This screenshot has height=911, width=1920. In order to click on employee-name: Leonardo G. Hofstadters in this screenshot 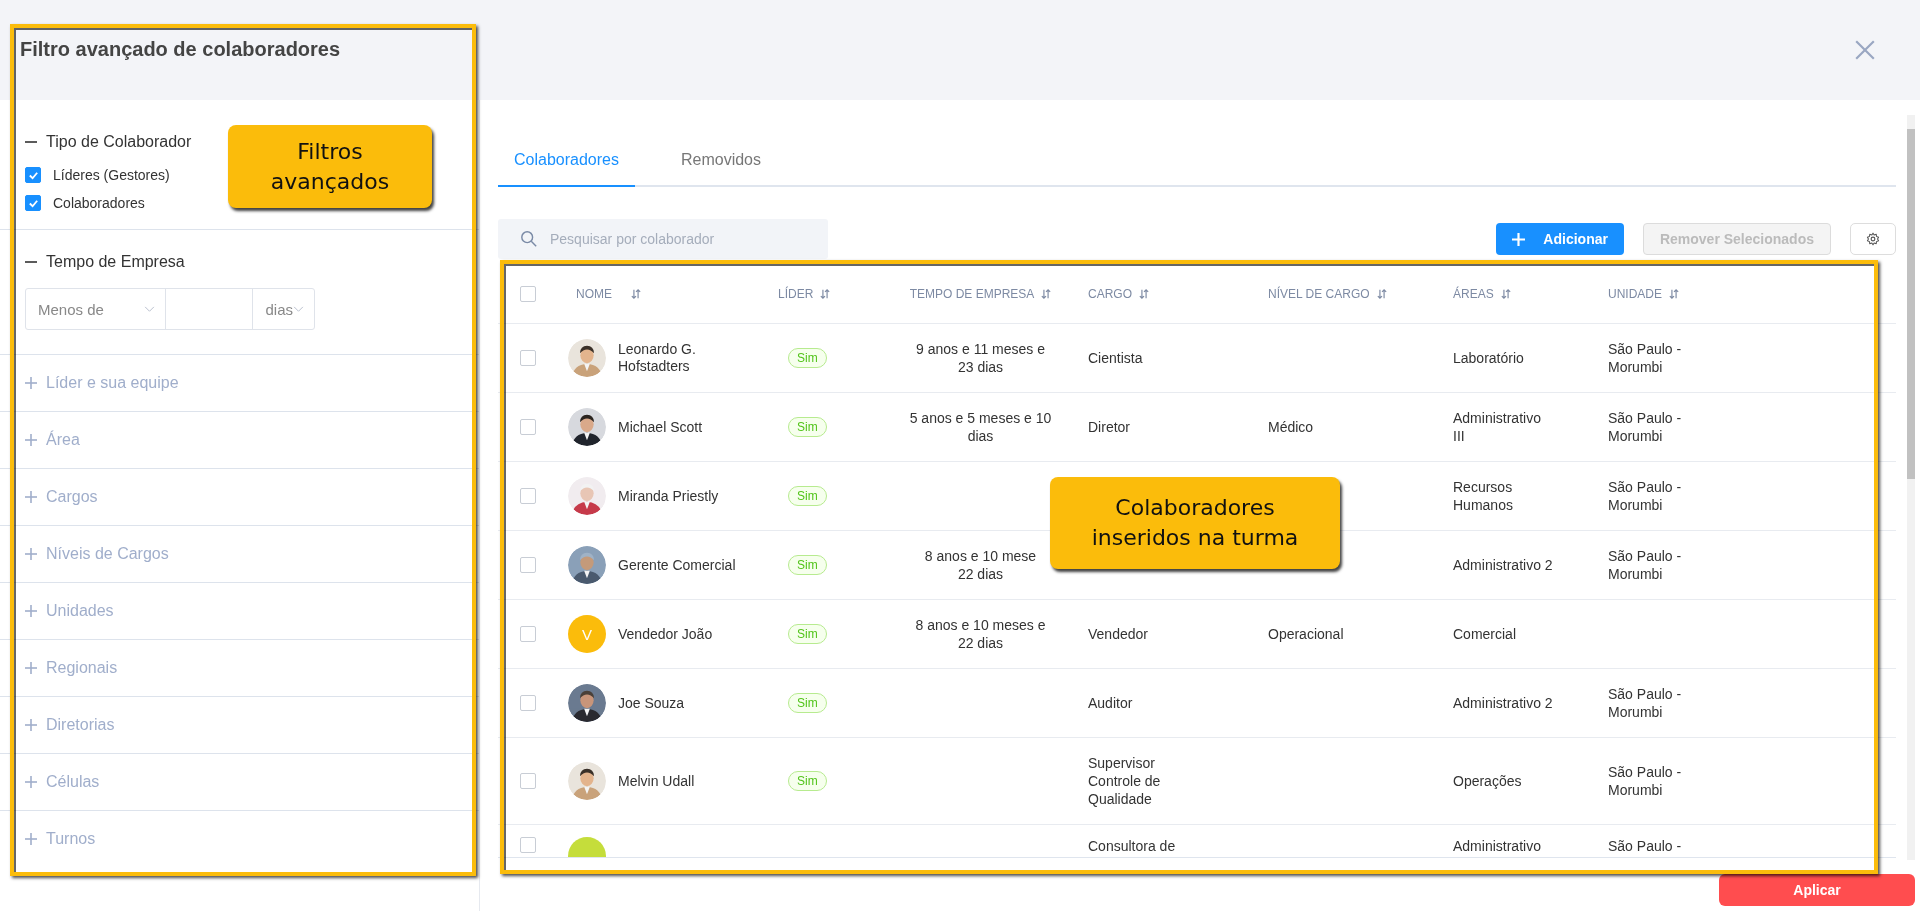, I will do `click(657, 358)`.